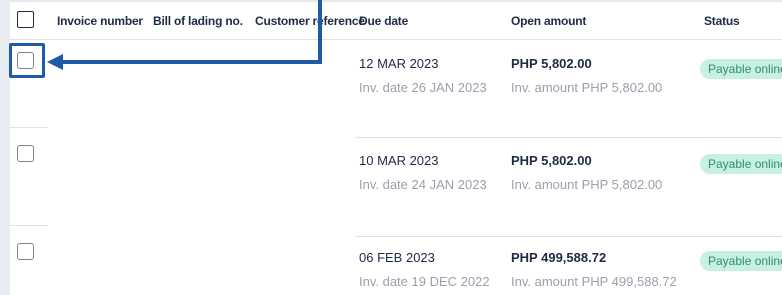 Image resolution: width=782 pixels, height=295 pixels. Describe the element at coordinates (55, 62) in the screenshot. I see `arrow-left-icon` at that location.